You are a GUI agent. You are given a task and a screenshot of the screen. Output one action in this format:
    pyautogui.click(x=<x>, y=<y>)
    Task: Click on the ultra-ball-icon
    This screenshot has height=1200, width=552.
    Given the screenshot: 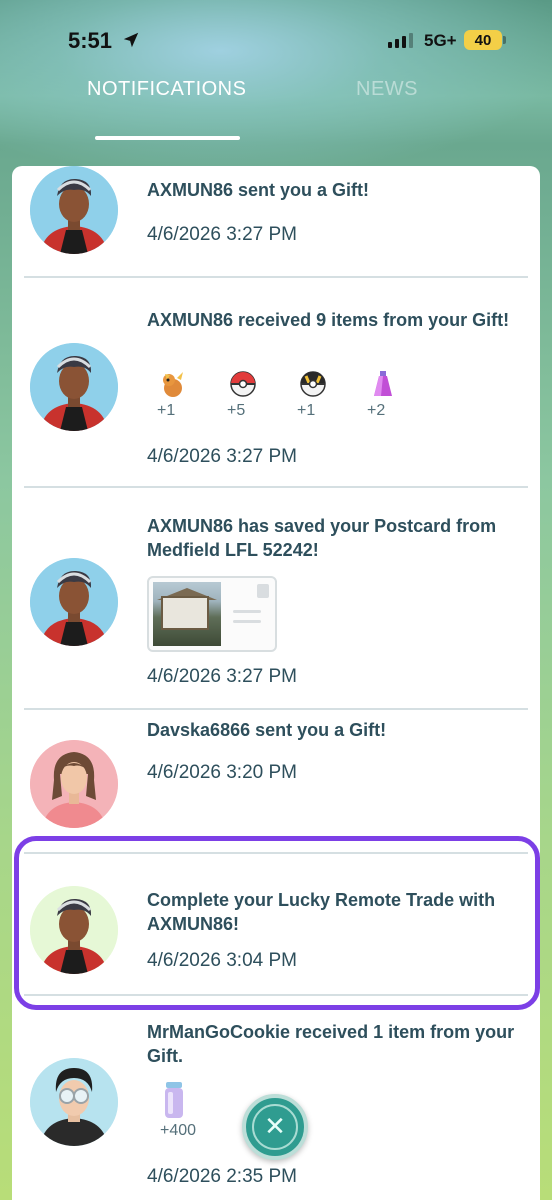 What is the action you would take?
    pyautogui.click(x=313, y=384)
    